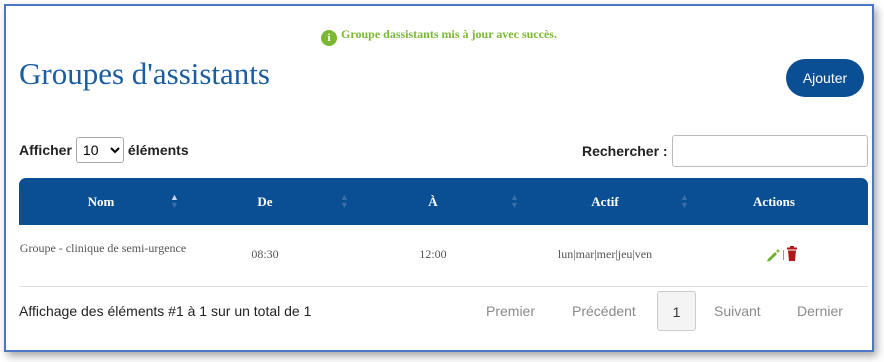  Describe the element at coordinates (265, 254) in the screenshot. I see `cell-de: 08:30` at that location.